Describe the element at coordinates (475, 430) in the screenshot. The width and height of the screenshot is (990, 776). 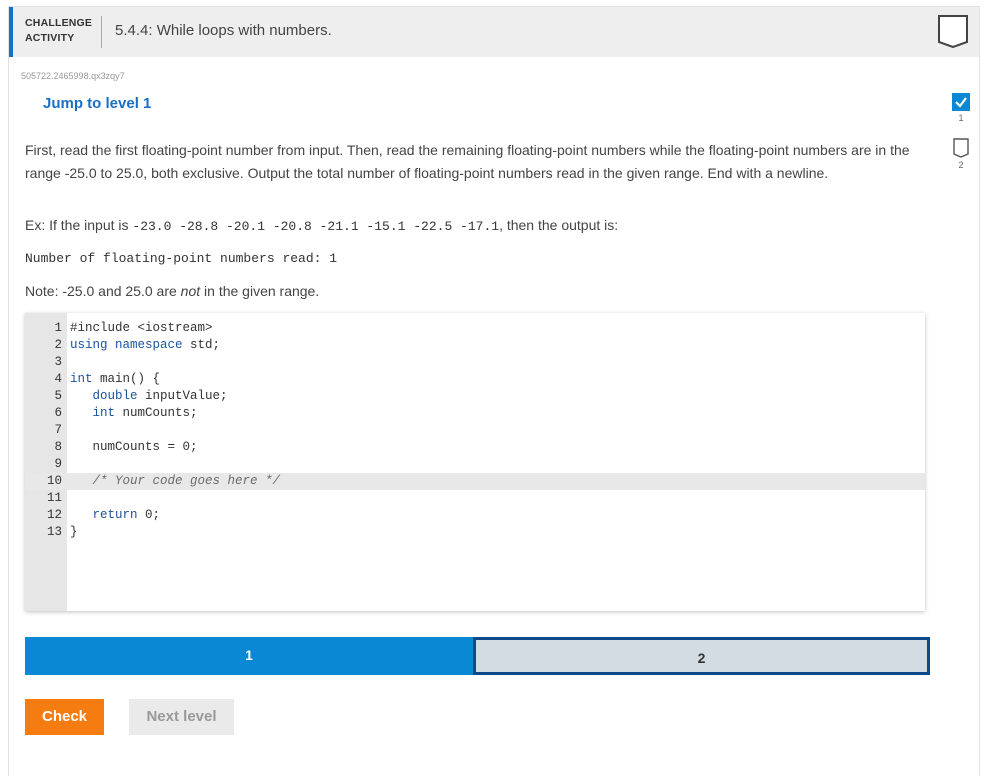
I see `code-line: 7` at that location.